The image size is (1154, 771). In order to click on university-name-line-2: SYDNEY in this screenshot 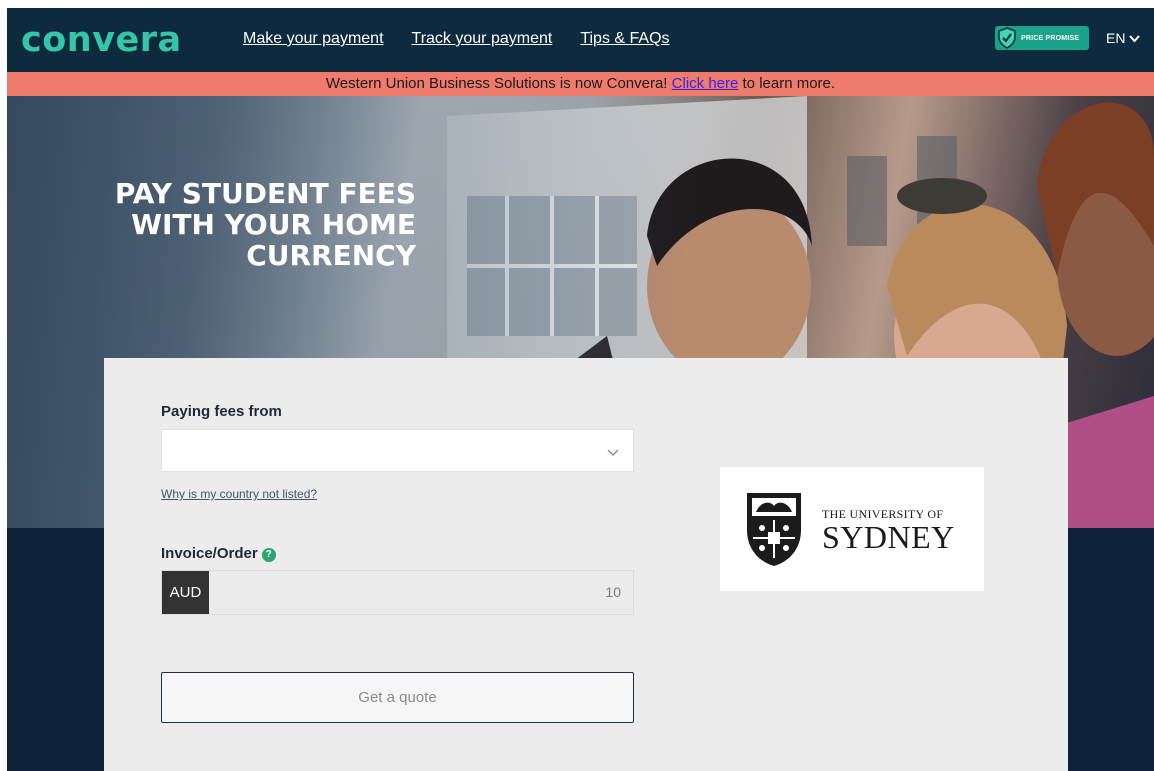, I will do `click(888, 536)`.